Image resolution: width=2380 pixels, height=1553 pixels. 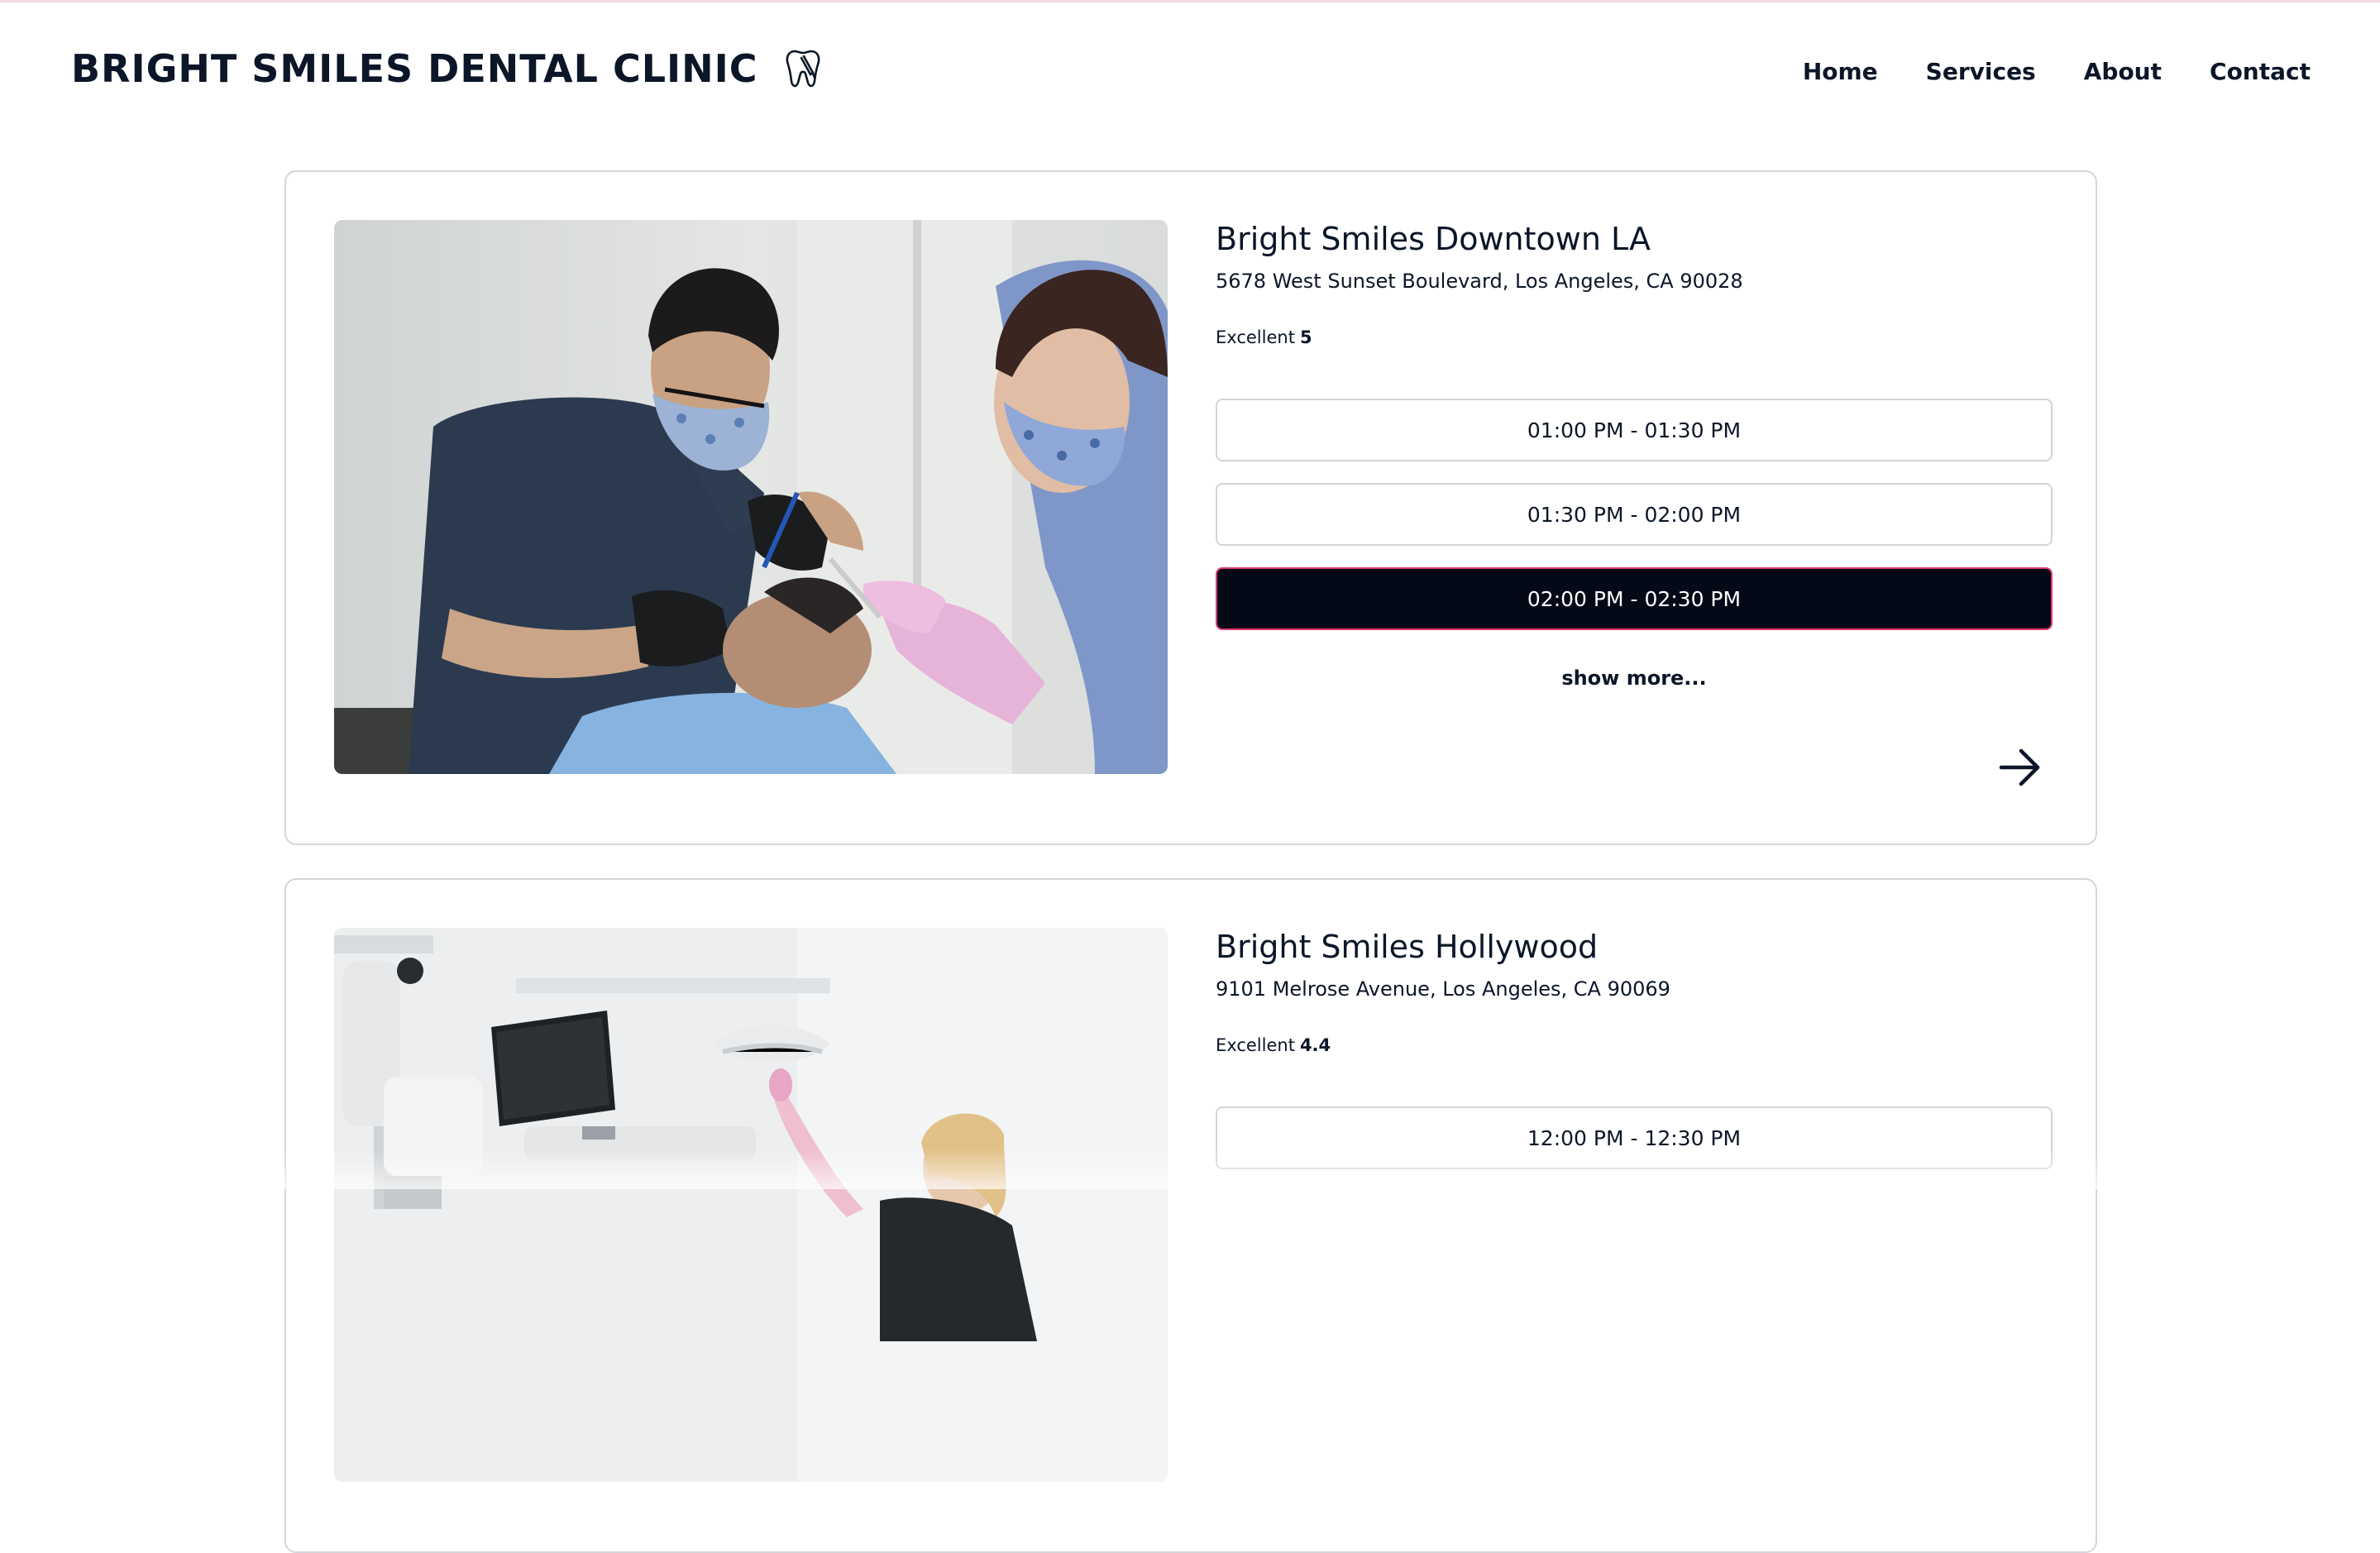 I want to click on brand: BRIGHT SMILES DENTAL CLINIC, so click(x=447, y=68).